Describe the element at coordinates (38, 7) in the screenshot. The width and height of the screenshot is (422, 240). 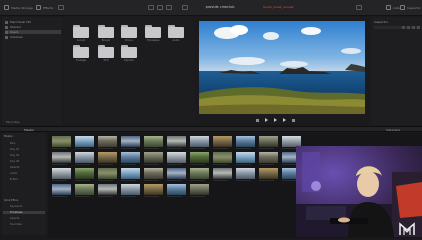
I see `effects-icon` at that location.